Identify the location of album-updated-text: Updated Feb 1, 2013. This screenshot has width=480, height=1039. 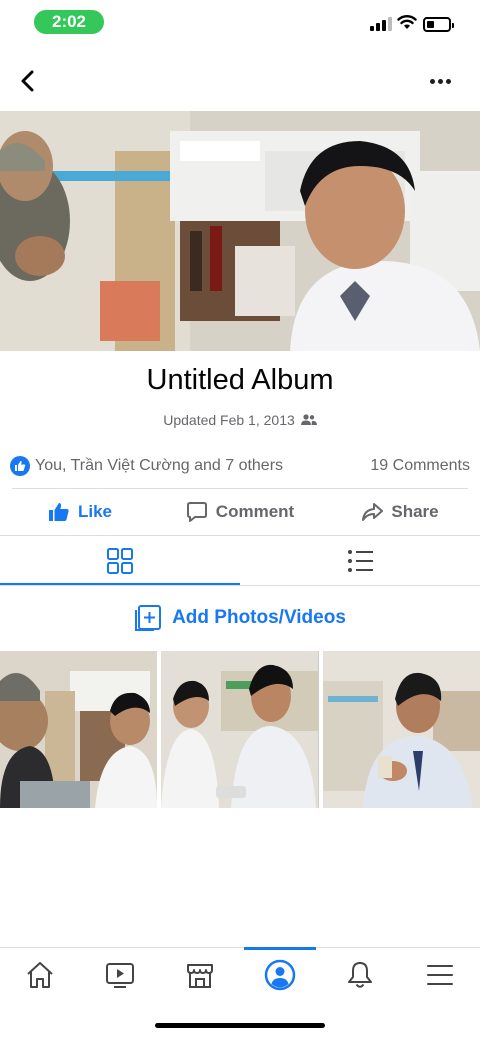
(229, 420).